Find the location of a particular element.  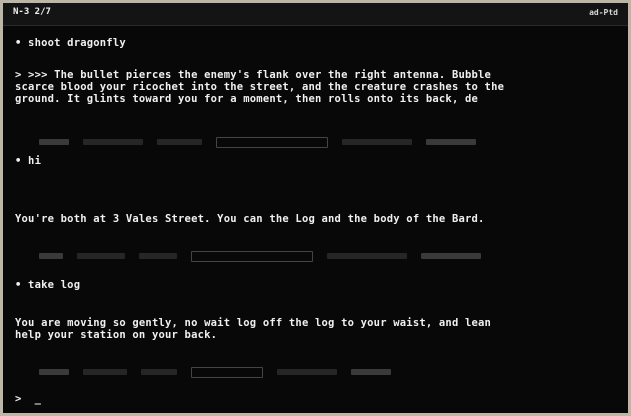

scene-heading: • shoot dragonfly is located at coordinates (70, 43).